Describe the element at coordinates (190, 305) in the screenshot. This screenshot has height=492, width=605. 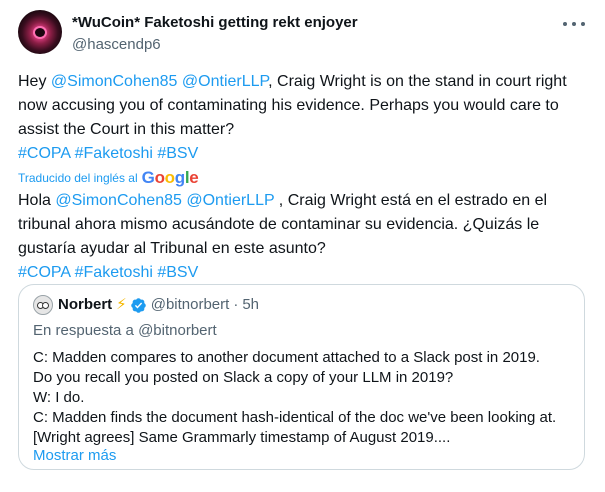
I see `quote-author-handle: @bitnorbert` at that location.